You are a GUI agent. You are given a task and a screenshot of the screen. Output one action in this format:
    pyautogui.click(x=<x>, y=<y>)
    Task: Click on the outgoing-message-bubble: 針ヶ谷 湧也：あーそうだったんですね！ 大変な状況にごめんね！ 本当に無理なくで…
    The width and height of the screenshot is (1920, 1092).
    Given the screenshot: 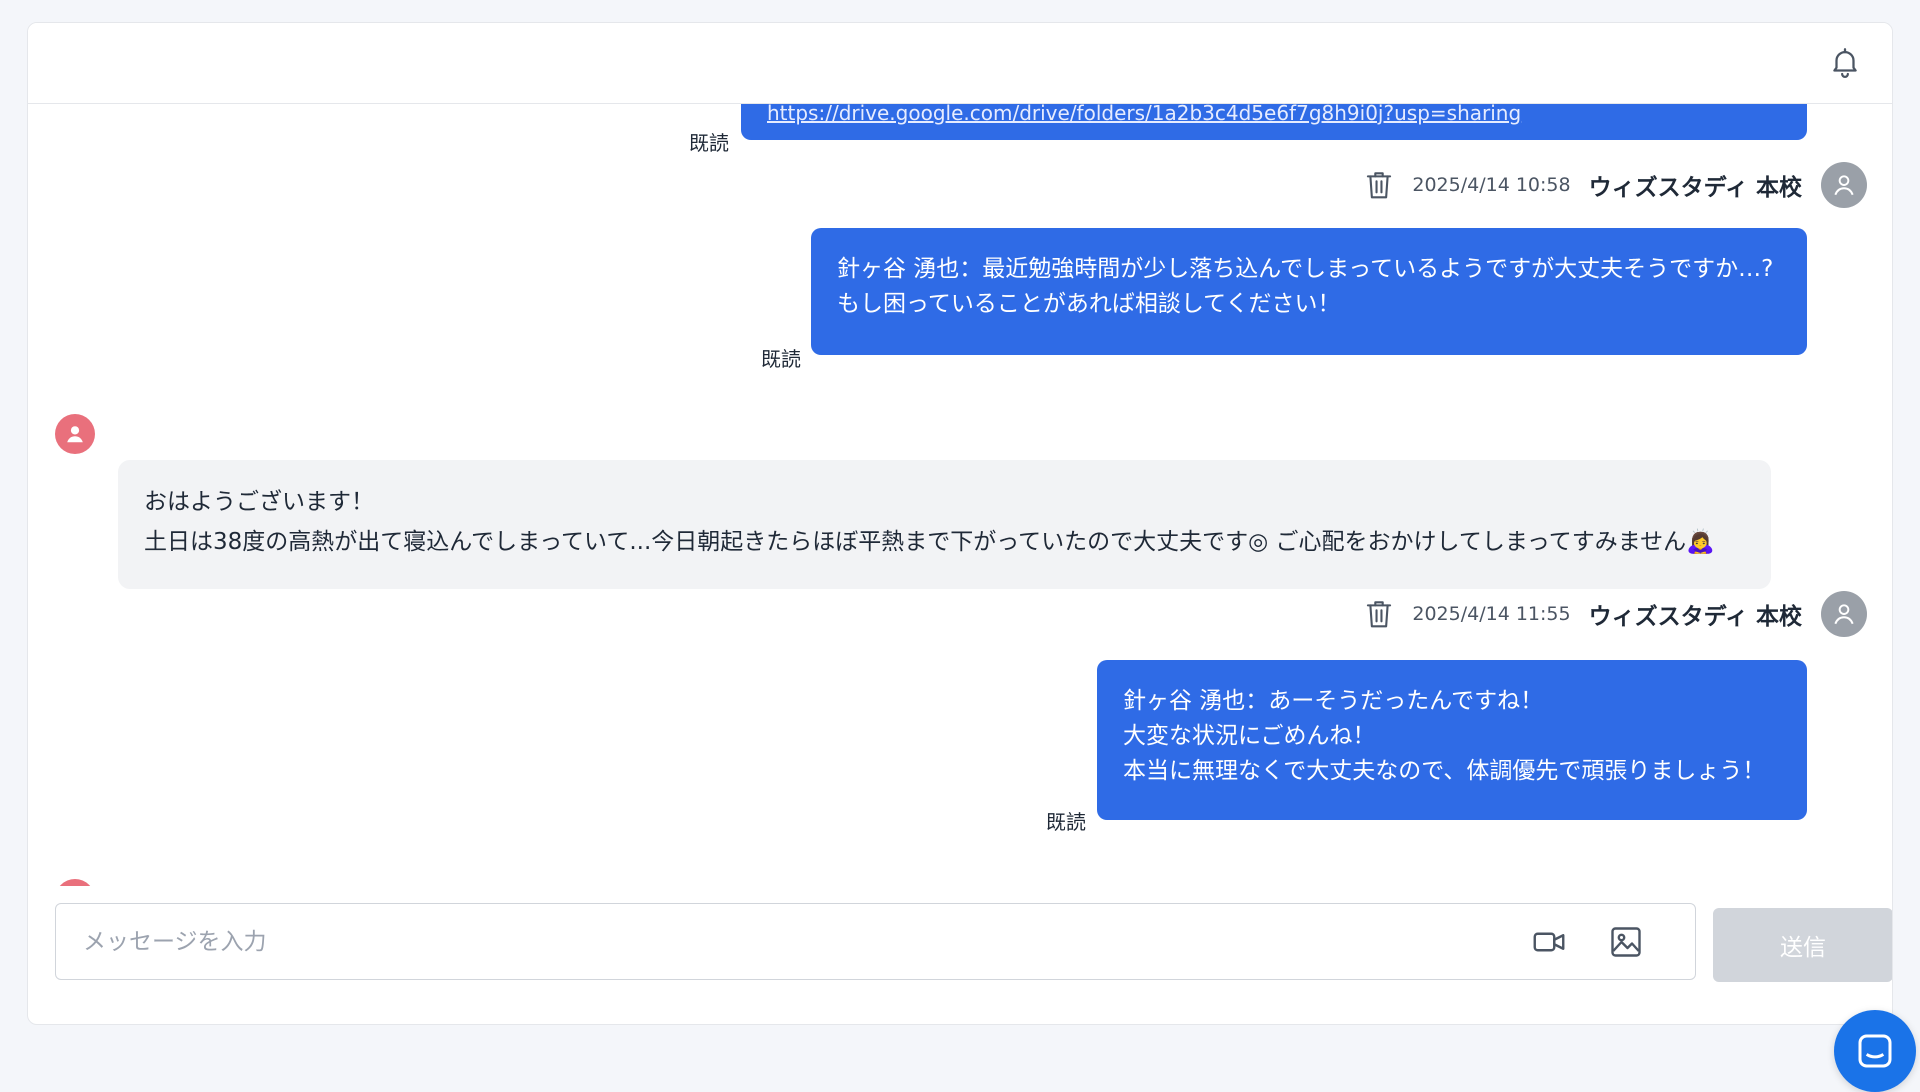 What is the action you would take?
    pyautogui.click(x=1452, y=740)
    